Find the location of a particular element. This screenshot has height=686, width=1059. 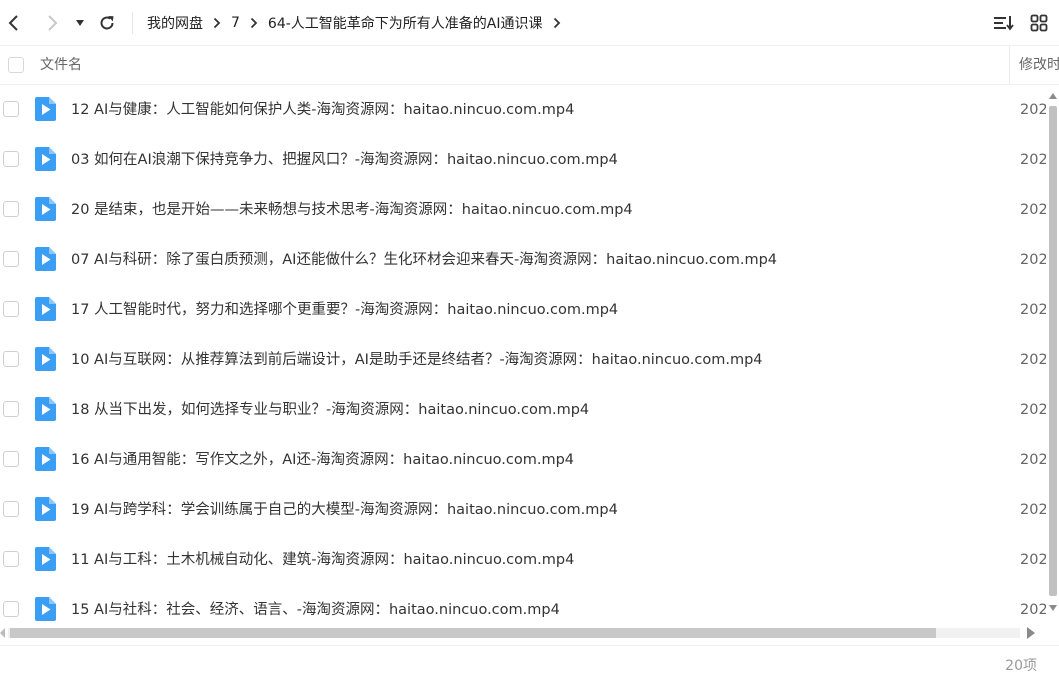

column-header-name: 文件名 is located at coordinates (61, 65).